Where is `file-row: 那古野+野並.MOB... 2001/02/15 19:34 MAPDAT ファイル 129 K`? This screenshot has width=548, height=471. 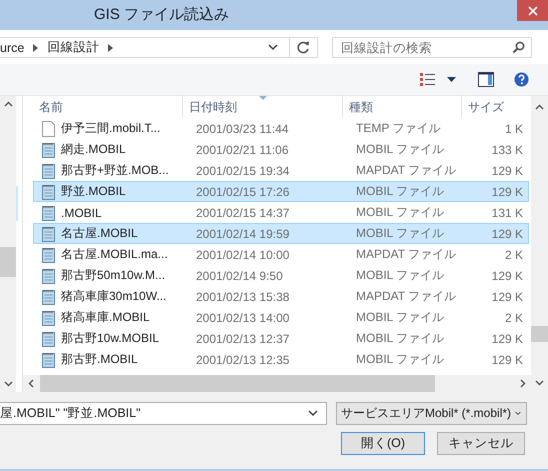 file-row: 那古野+野並.MOB... 2001/02/15 19:34 MAPDAT ファイル 129 K is located at coordinates (281, 170).